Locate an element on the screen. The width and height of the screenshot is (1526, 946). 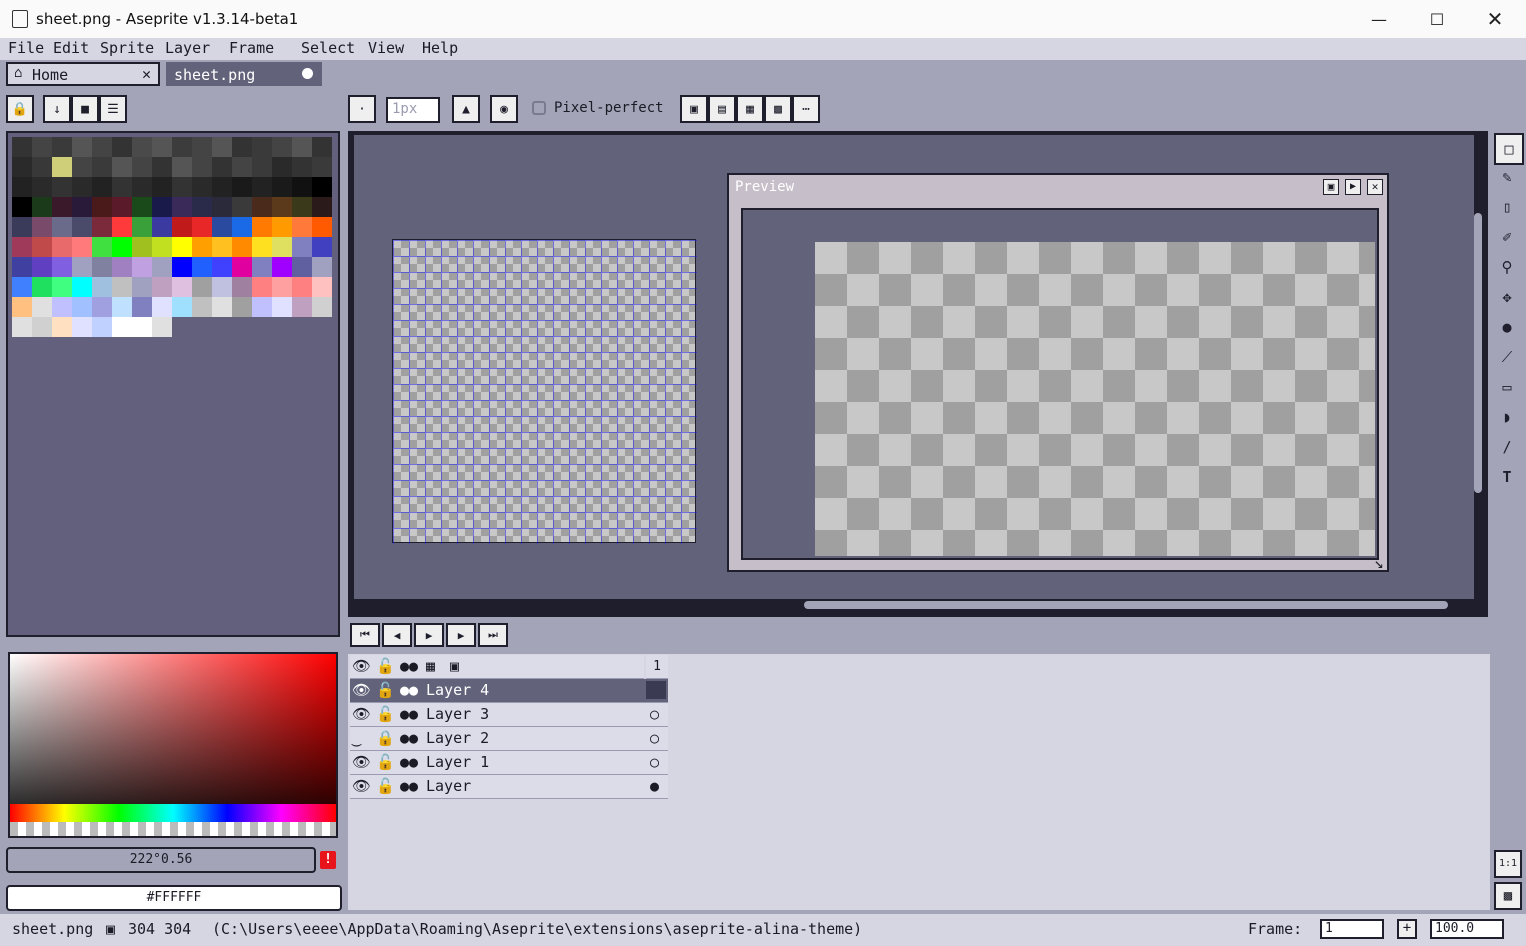
size-icon: ▣ is located at coordinates (111, 929).